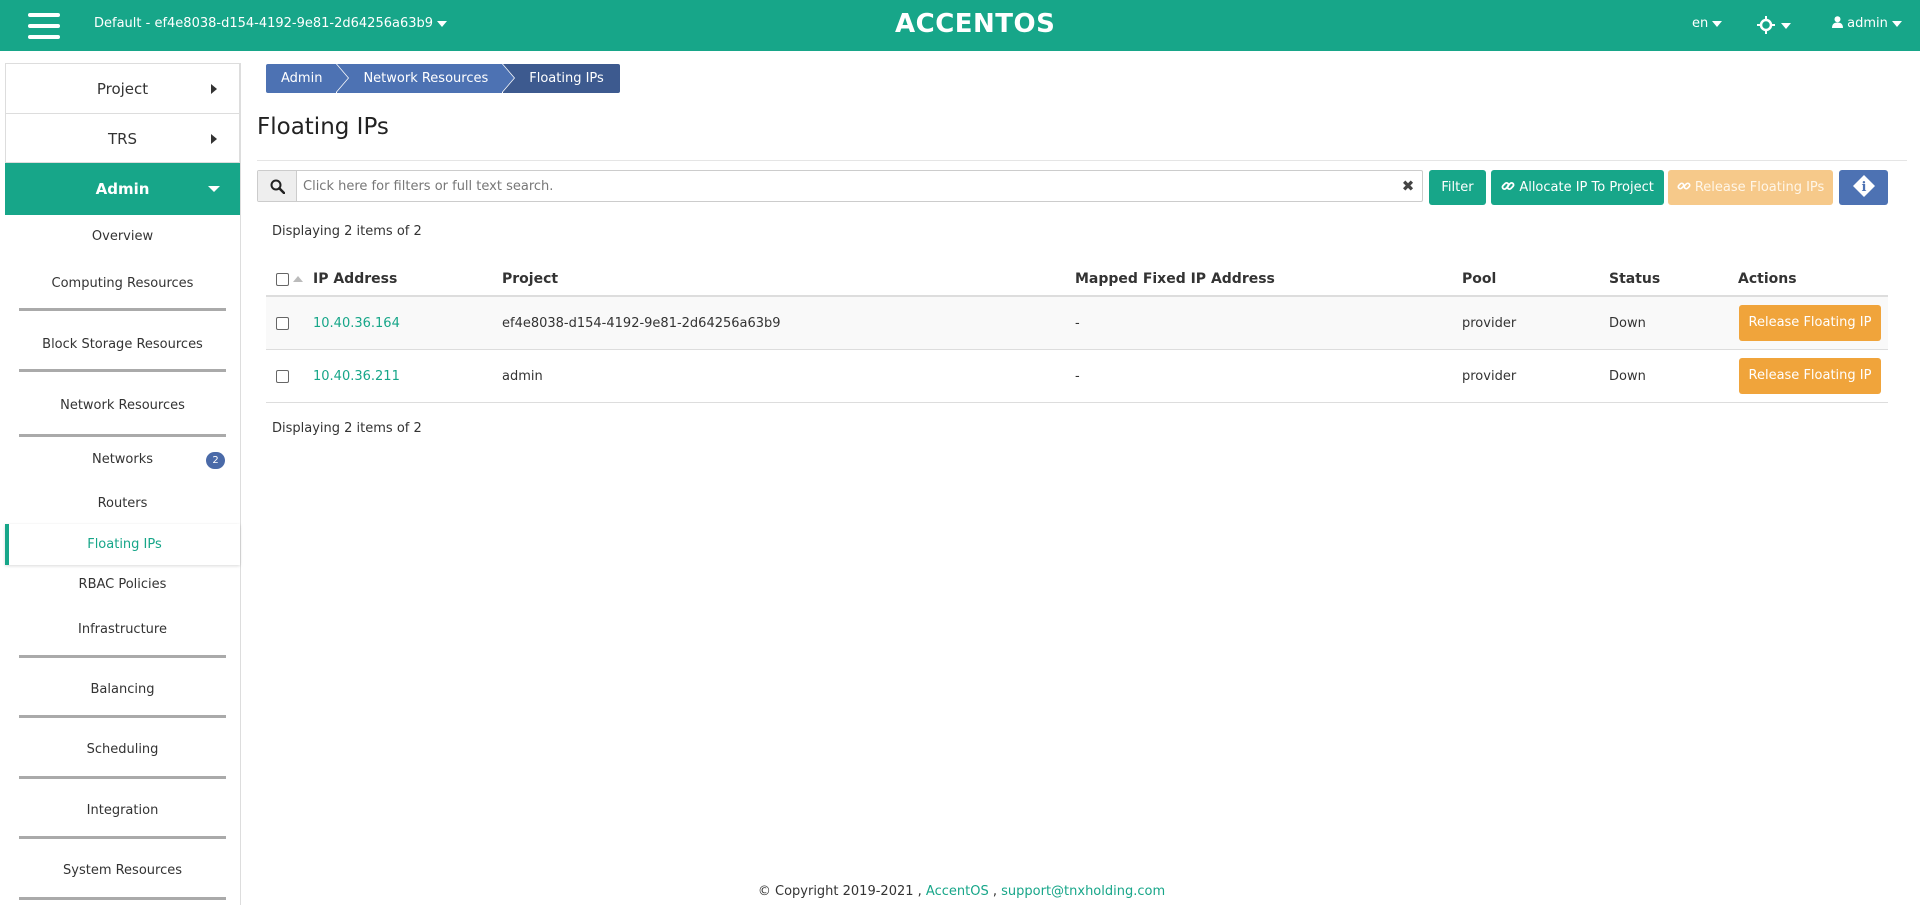  I want to click on sidebar-item-label: Computing Resources, so click(122, 283).